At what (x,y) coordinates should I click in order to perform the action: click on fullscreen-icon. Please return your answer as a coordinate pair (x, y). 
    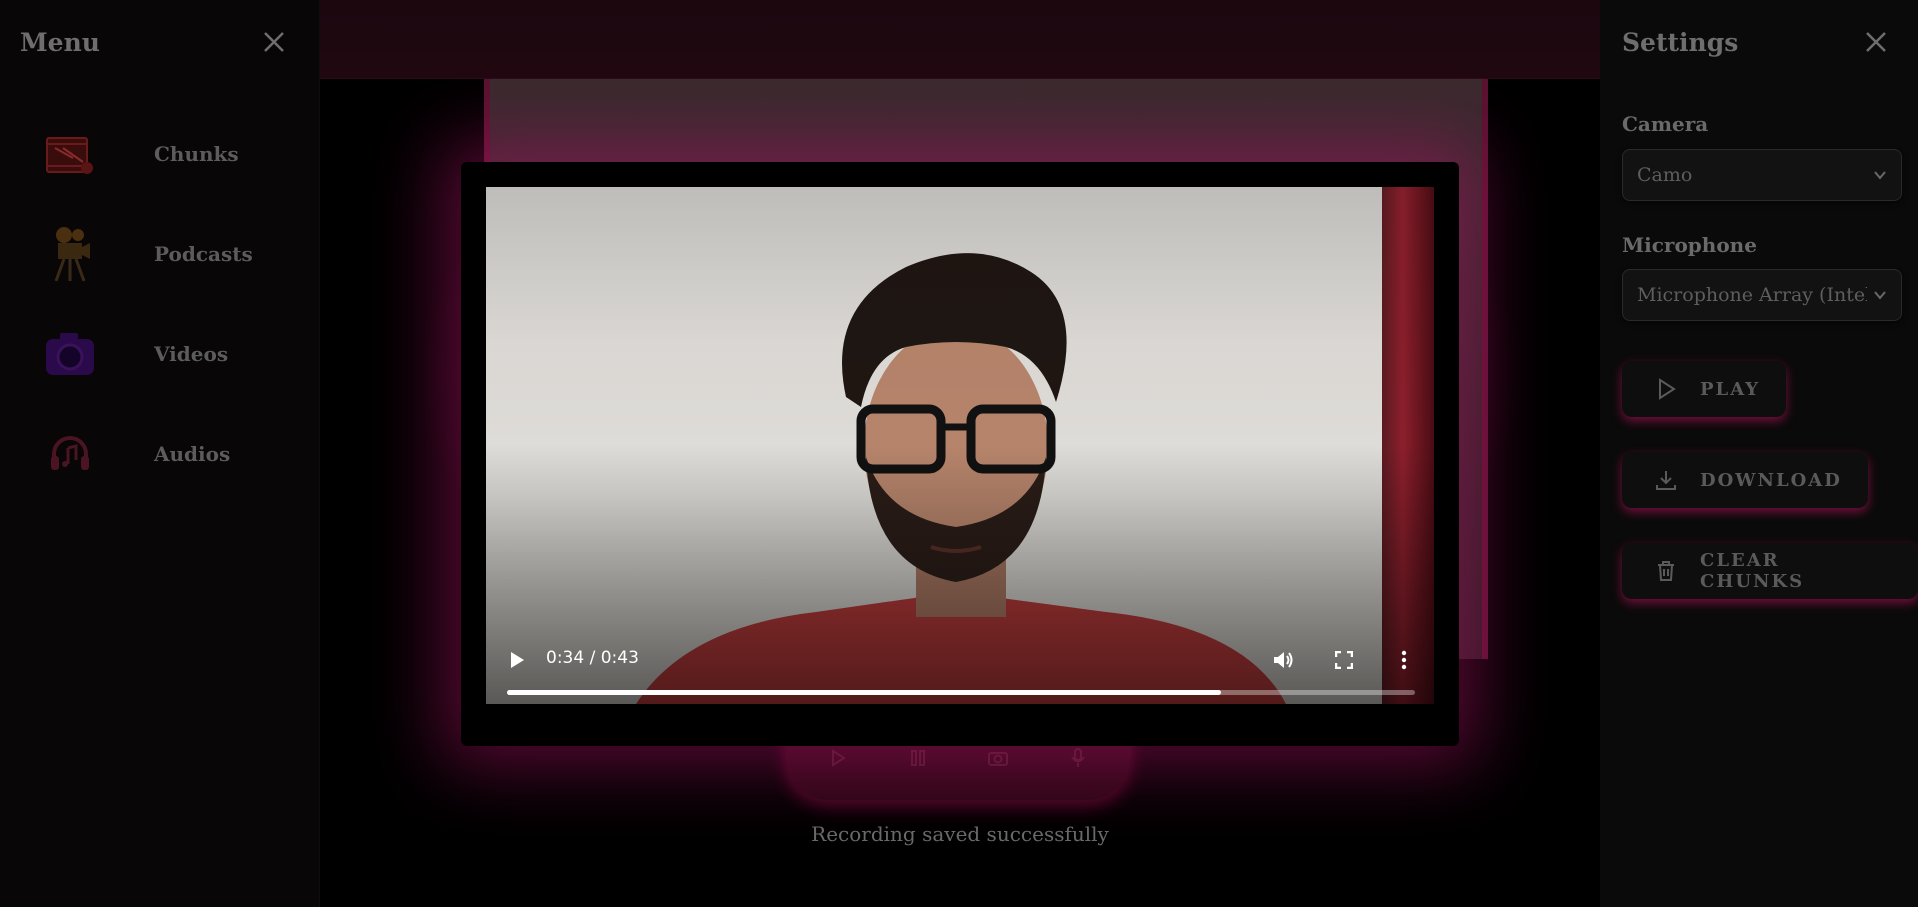
    Looking at the image, I should click on (1344, 660).